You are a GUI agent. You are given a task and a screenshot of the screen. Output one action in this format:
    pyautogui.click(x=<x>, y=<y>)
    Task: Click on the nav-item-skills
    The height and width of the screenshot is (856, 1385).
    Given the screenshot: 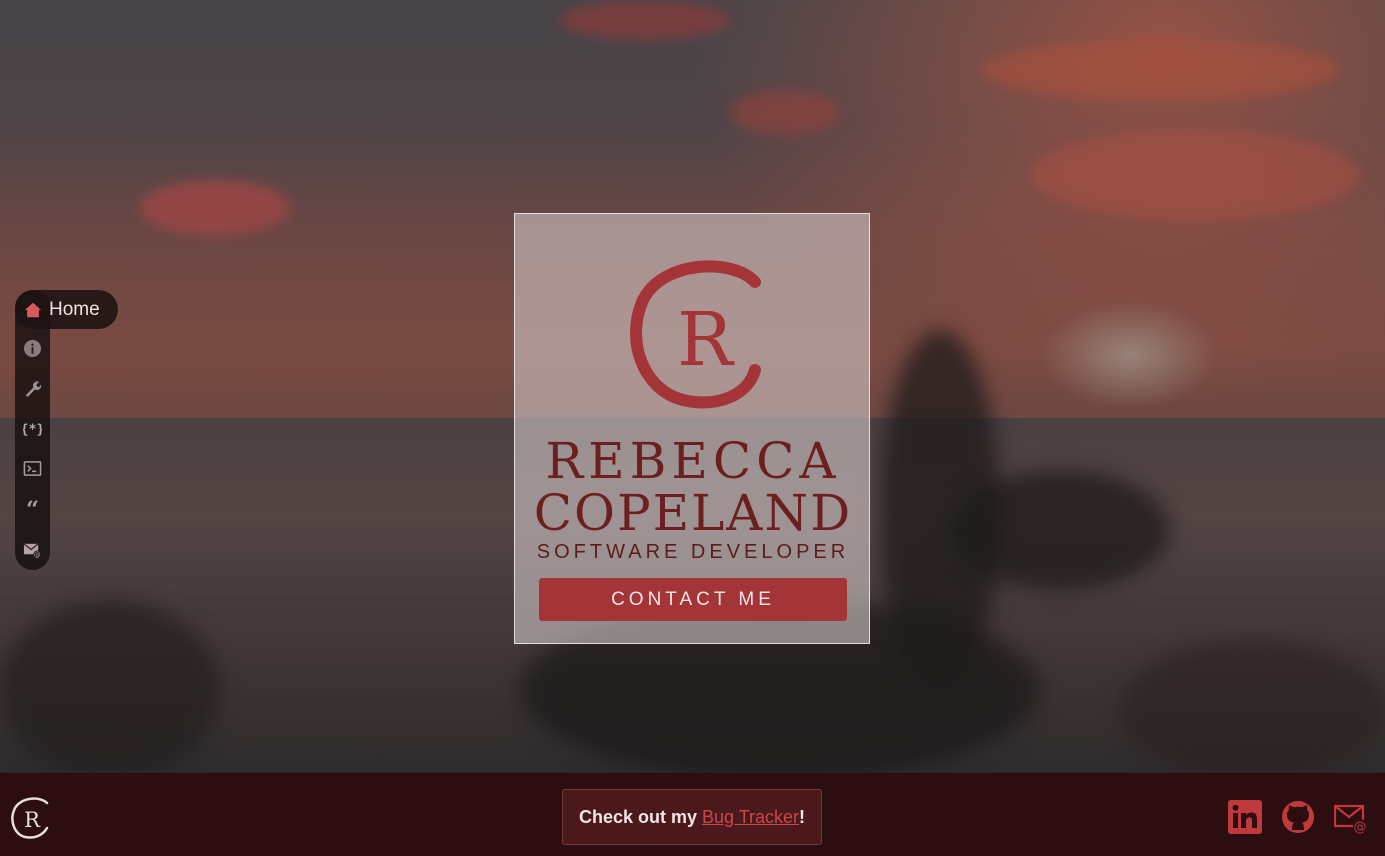 What is the action you would take?
    pyautogui.click(x=32, y=388)
    